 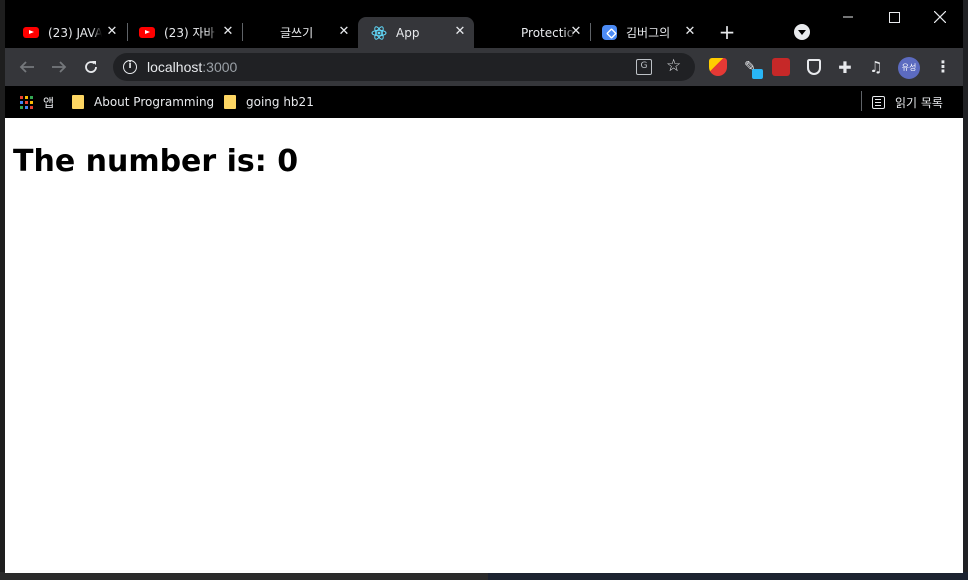 I want to click on blue-app-icon, so click(x=609, y=33).